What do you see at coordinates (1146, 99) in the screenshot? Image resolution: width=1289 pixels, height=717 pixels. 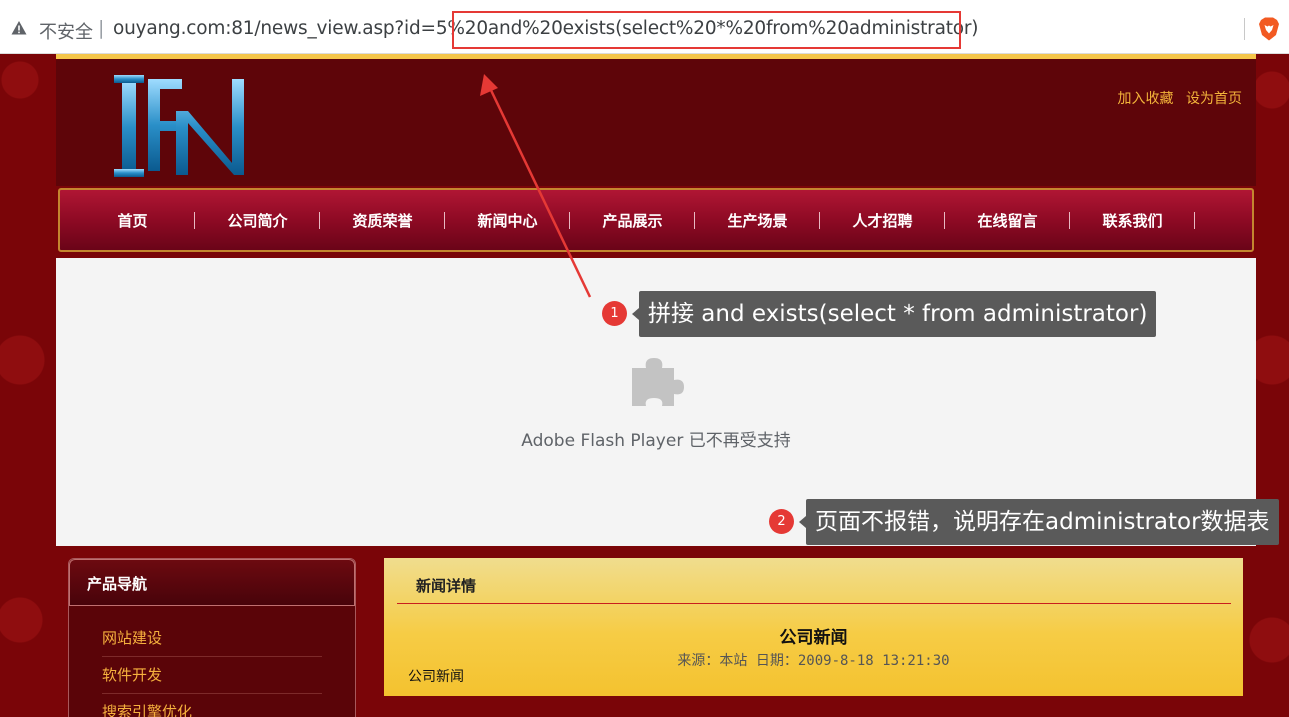 I see `add-favorite-link: 加入收藏` at bounding box center [1146, 99].